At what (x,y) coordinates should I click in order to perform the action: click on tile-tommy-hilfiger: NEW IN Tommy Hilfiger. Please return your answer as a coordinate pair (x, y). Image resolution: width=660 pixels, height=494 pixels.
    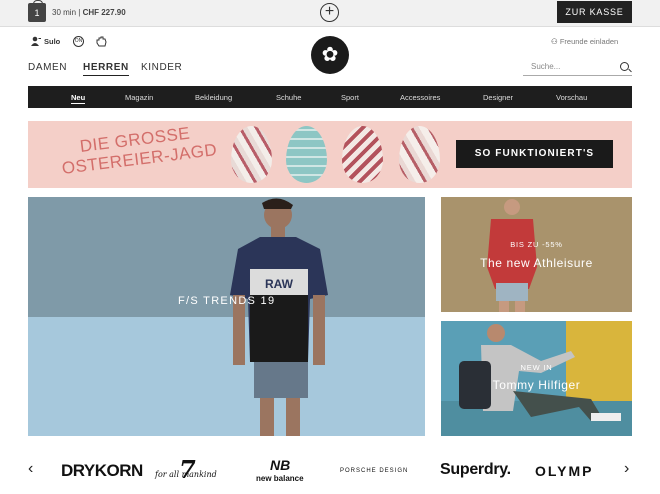
    Looking at the image, I should click on (536, 378).